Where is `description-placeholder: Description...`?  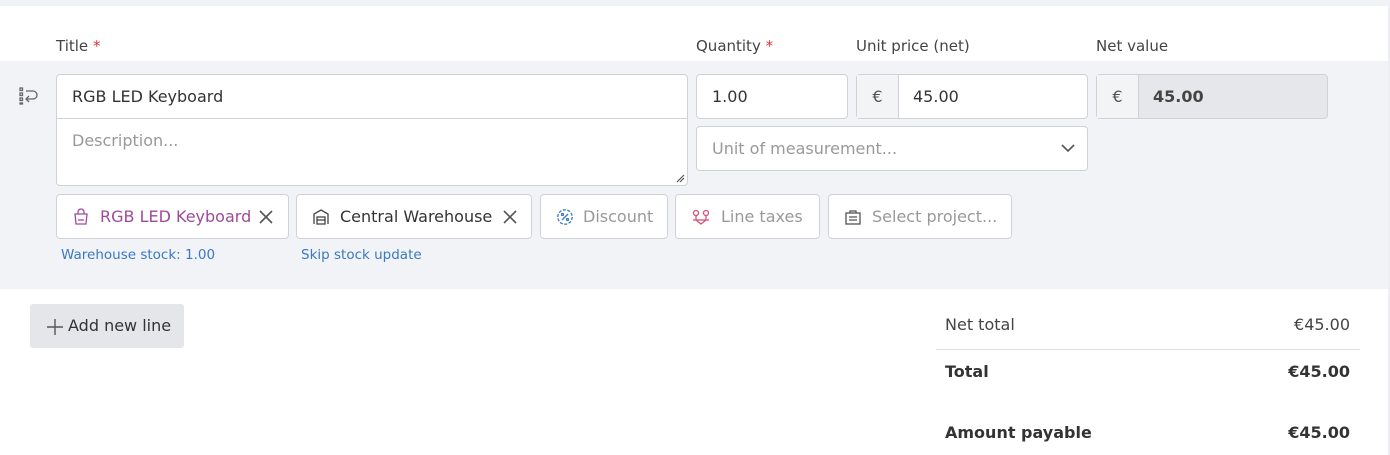
description-placeholder: Description... is located at coordinates (125, 140).